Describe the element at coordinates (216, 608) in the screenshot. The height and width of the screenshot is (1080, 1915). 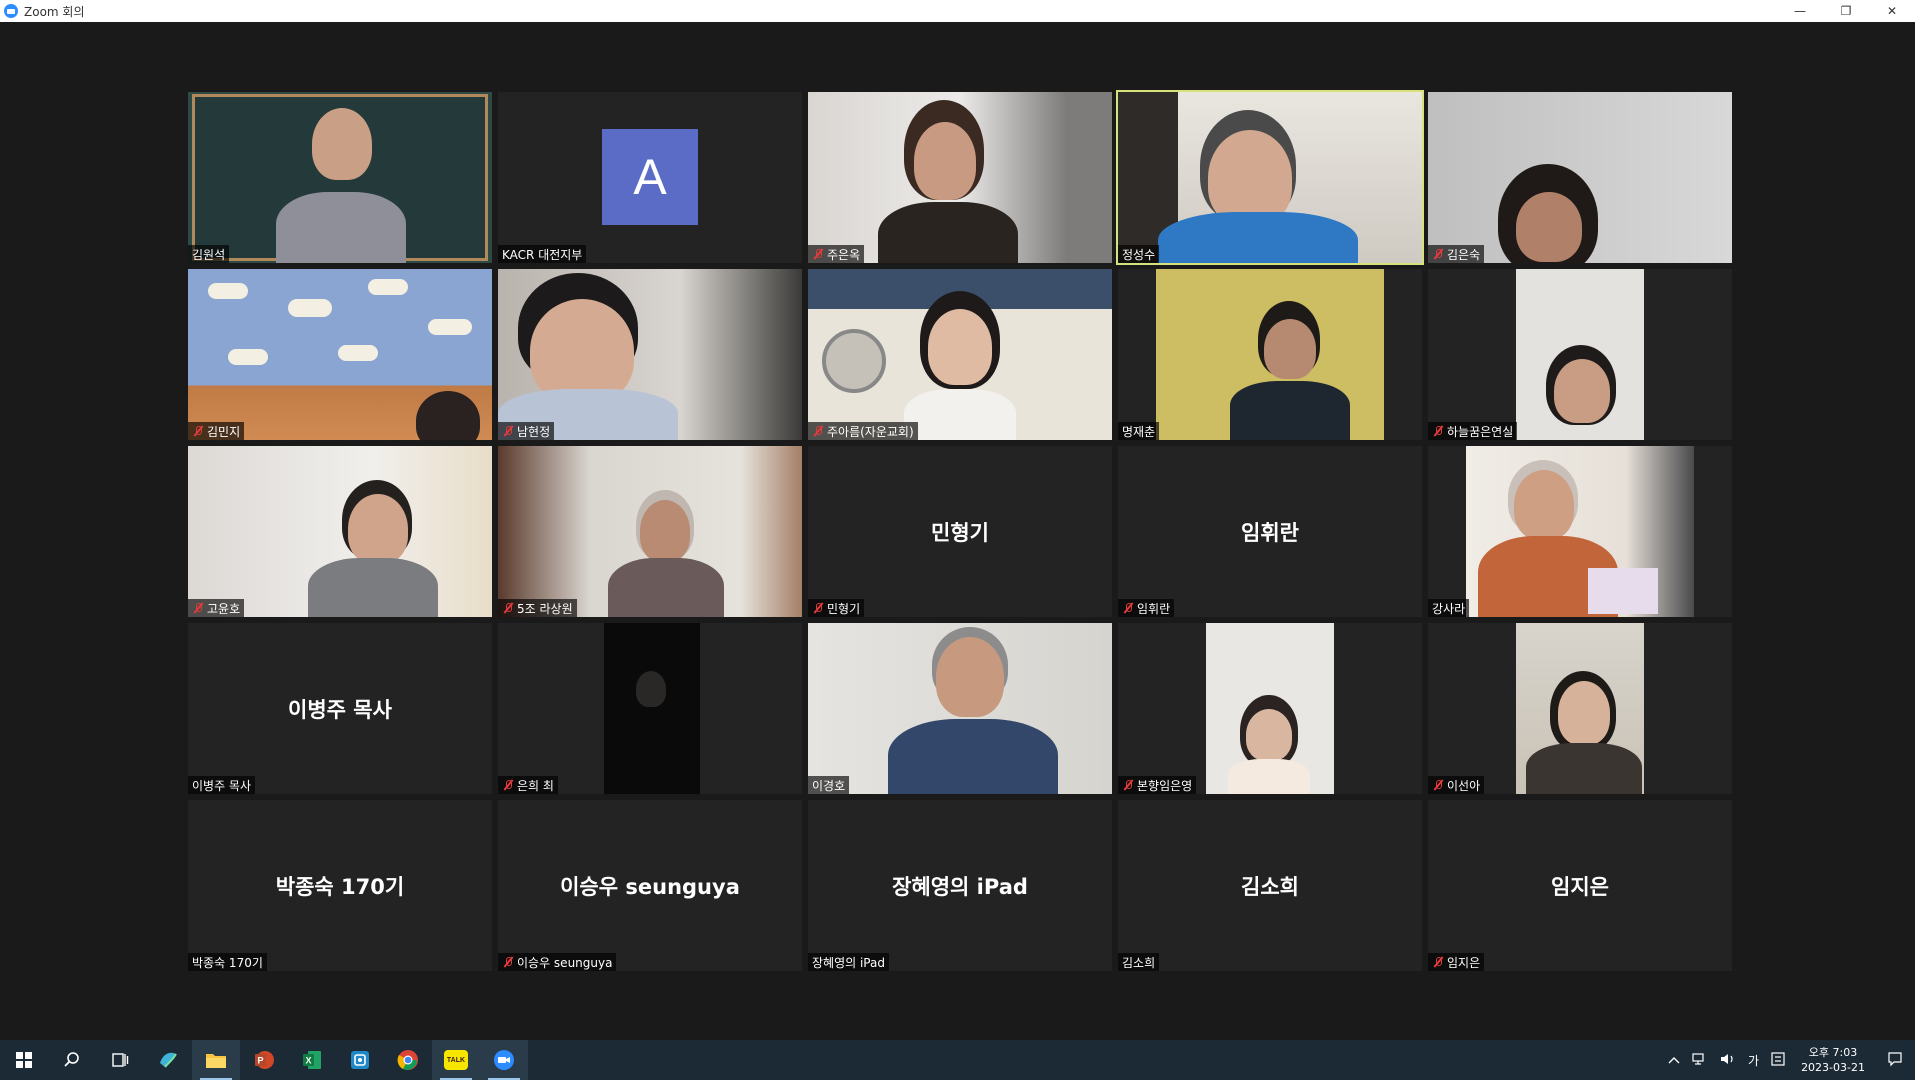
I see `participant-name-tag: 고윤호` at that location.